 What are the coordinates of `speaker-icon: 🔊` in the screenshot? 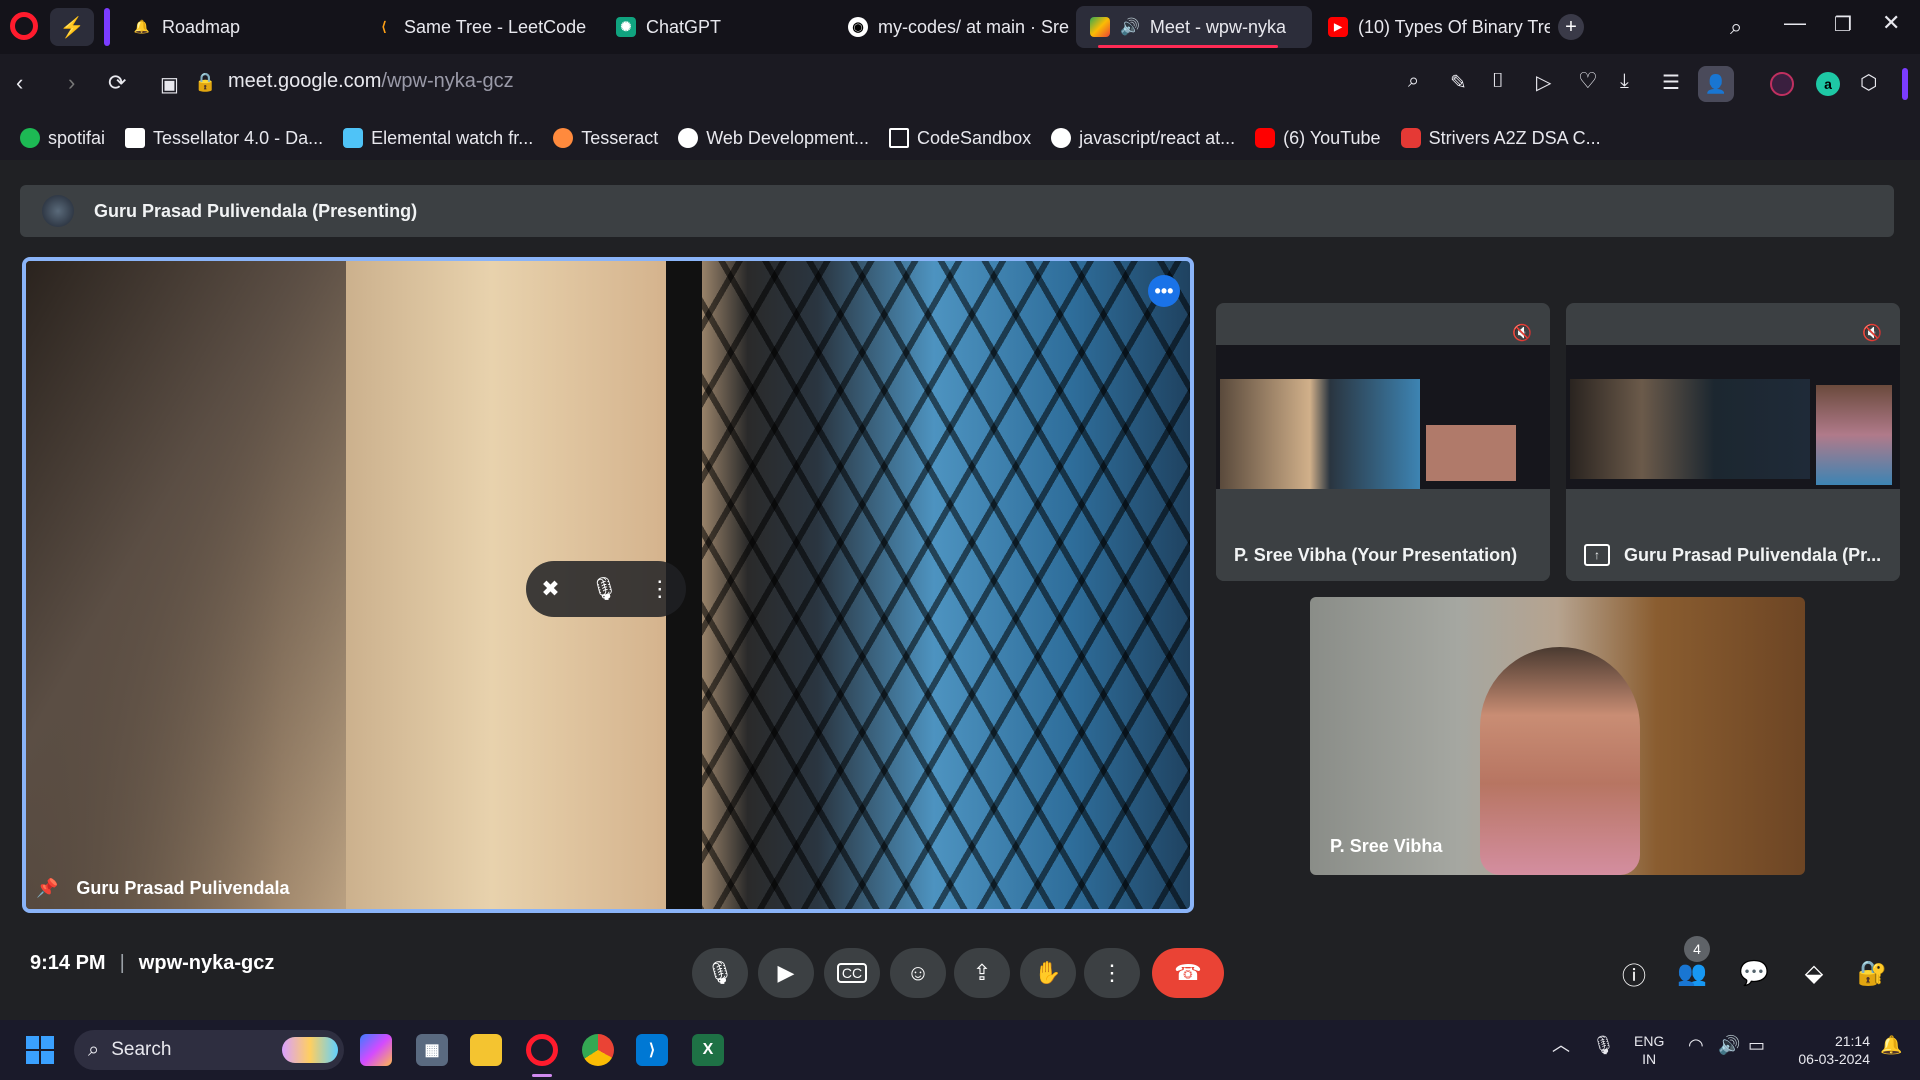 It's located at (1130, 27).